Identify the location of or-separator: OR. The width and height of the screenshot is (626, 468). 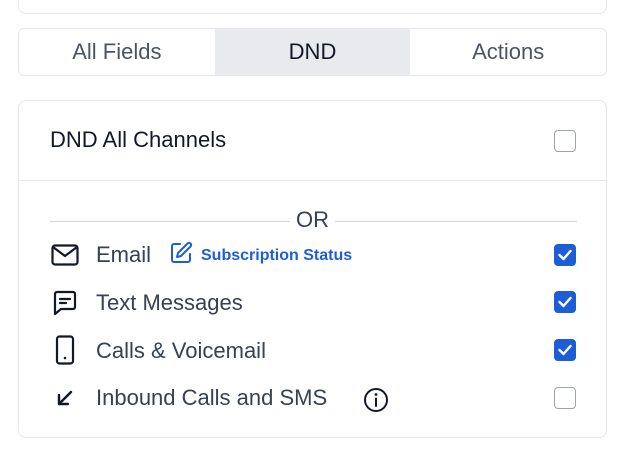
(312, 220).